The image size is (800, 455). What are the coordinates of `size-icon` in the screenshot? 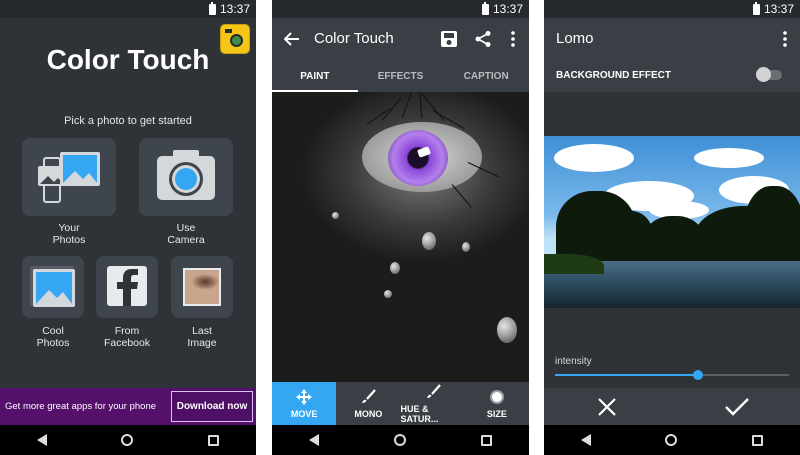 It's located at (496, 396).